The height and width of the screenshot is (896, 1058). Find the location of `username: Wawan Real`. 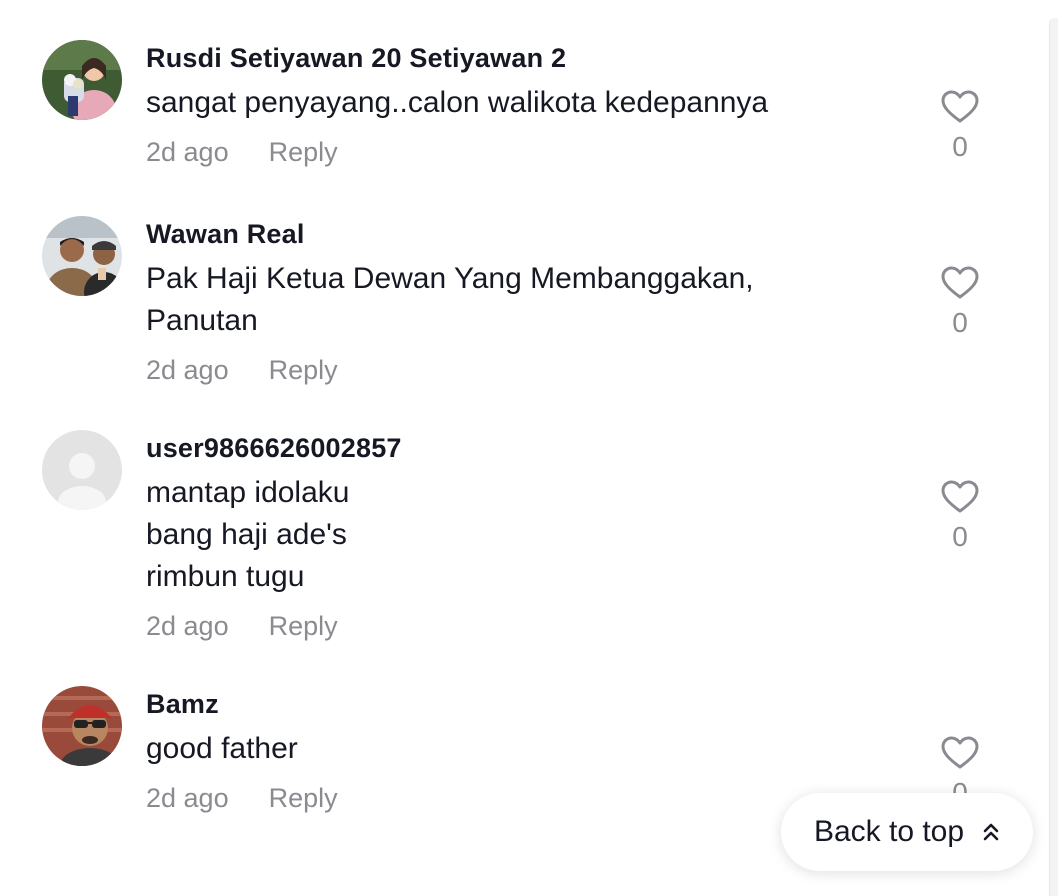

username: Wawan Real is located at coordinates (526, 234).